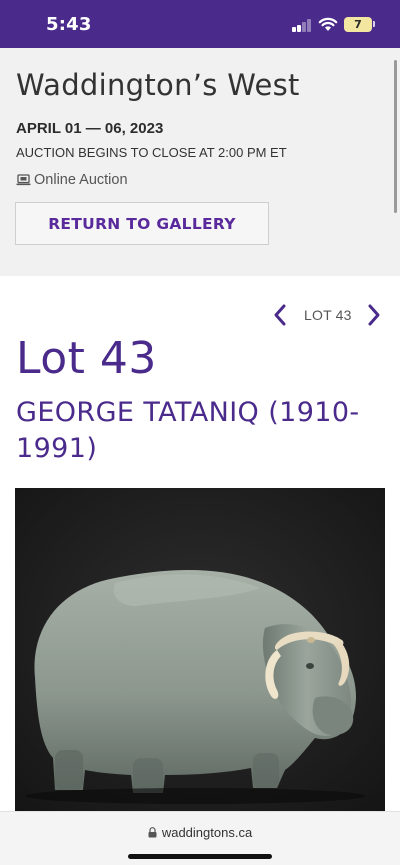 The image size is (400, 865). What do you see at coordinates (23, 180) in the screenshot?
I see `laptop-icon` at bounding box center [23, 180].